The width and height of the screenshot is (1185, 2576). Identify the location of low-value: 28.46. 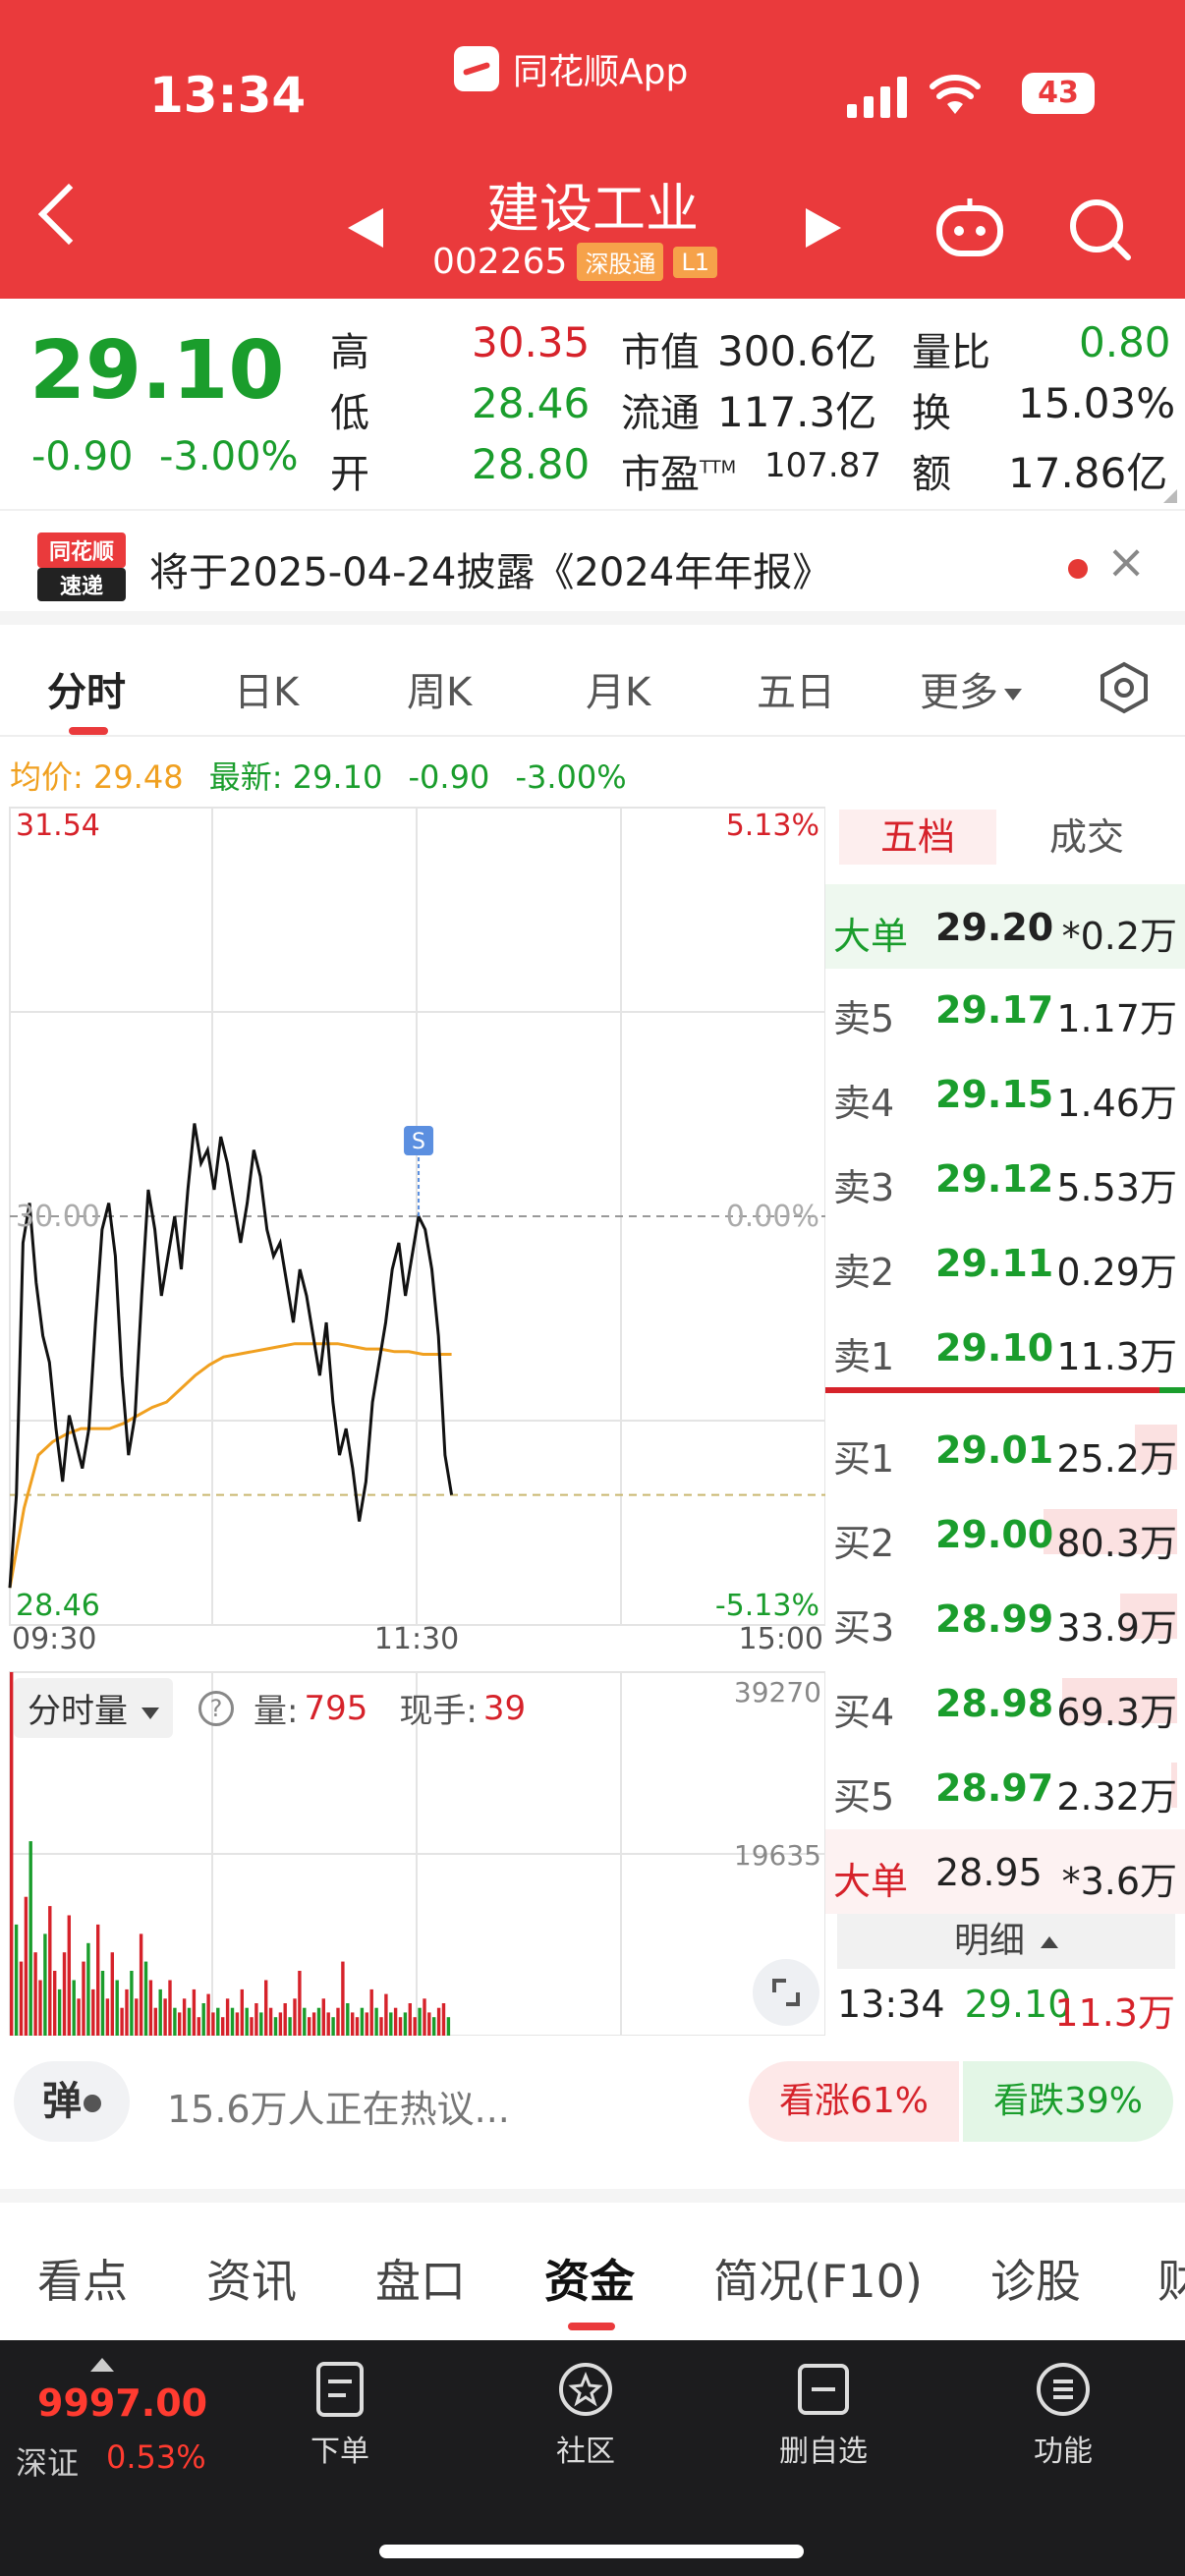
(532, 403).